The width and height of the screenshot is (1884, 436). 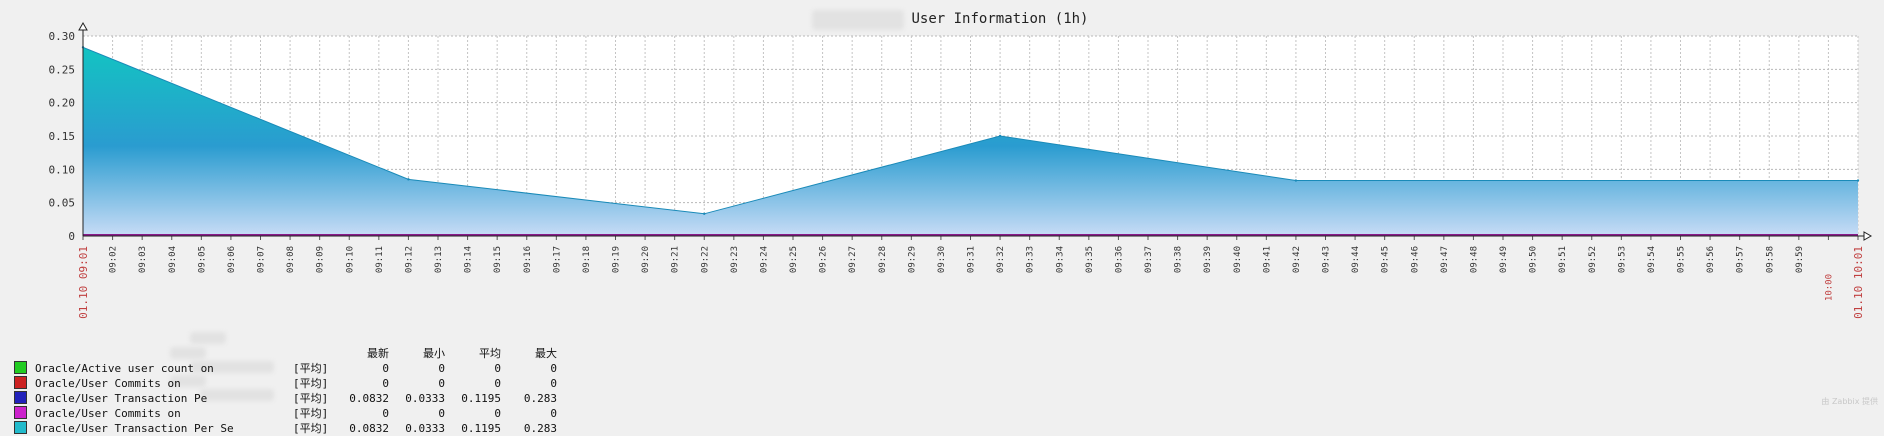 What do you see at coordinates (705, 259) in the screenshot?
I see `x-tick-label: 09:22` at bounding box center [705, 259].